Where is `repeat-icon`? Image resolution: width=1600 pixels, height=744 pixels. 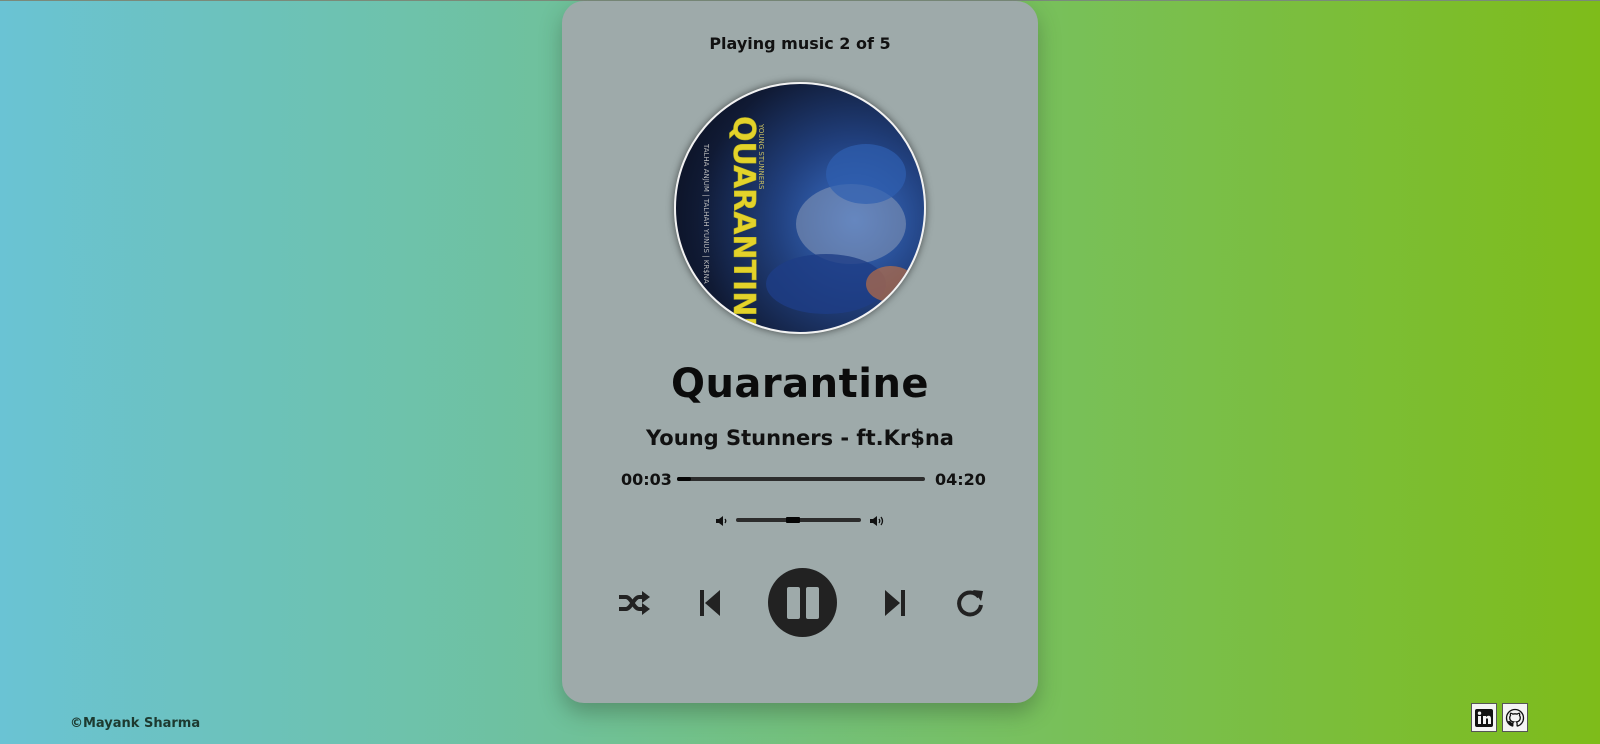
repeat-icon is located at coordinates (970, 603).